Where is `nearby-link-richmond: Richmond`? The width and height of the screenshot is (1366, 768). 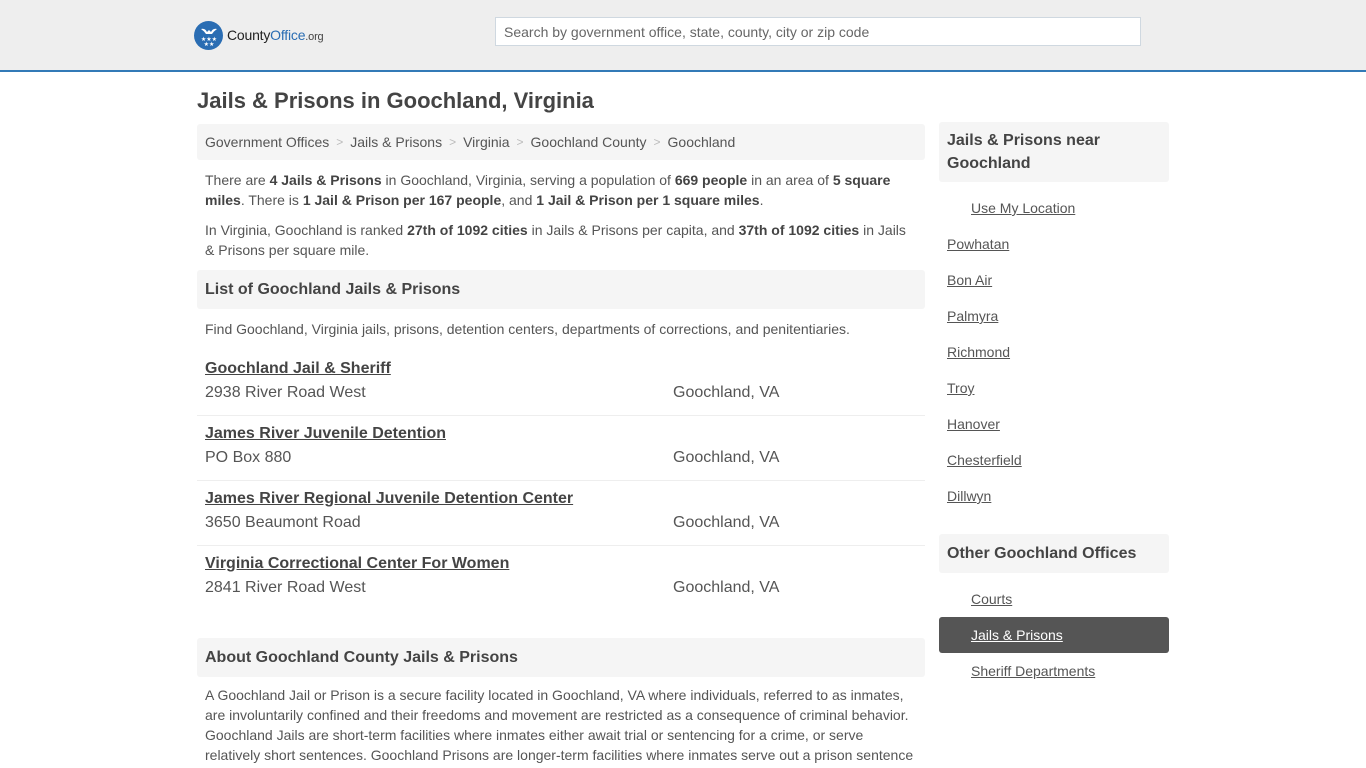
nearby-link-richmond: Richmond is located at coordinates (978, 352).